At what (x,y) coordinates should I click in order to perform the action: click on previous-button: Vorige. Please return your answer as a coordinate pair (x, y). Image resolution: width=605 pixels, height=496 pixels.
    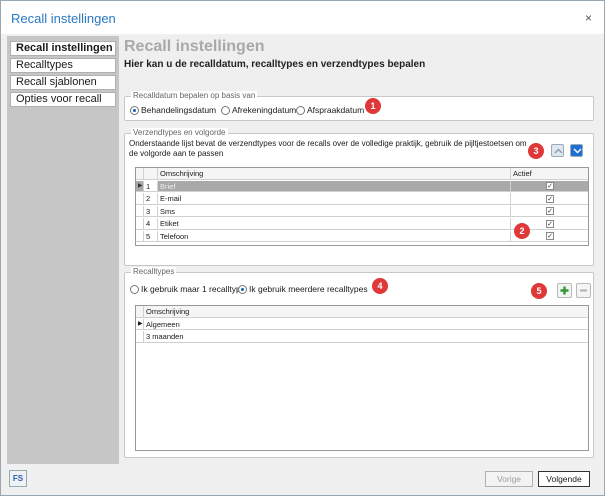
    Looking at the image, I should click on (509, 479).